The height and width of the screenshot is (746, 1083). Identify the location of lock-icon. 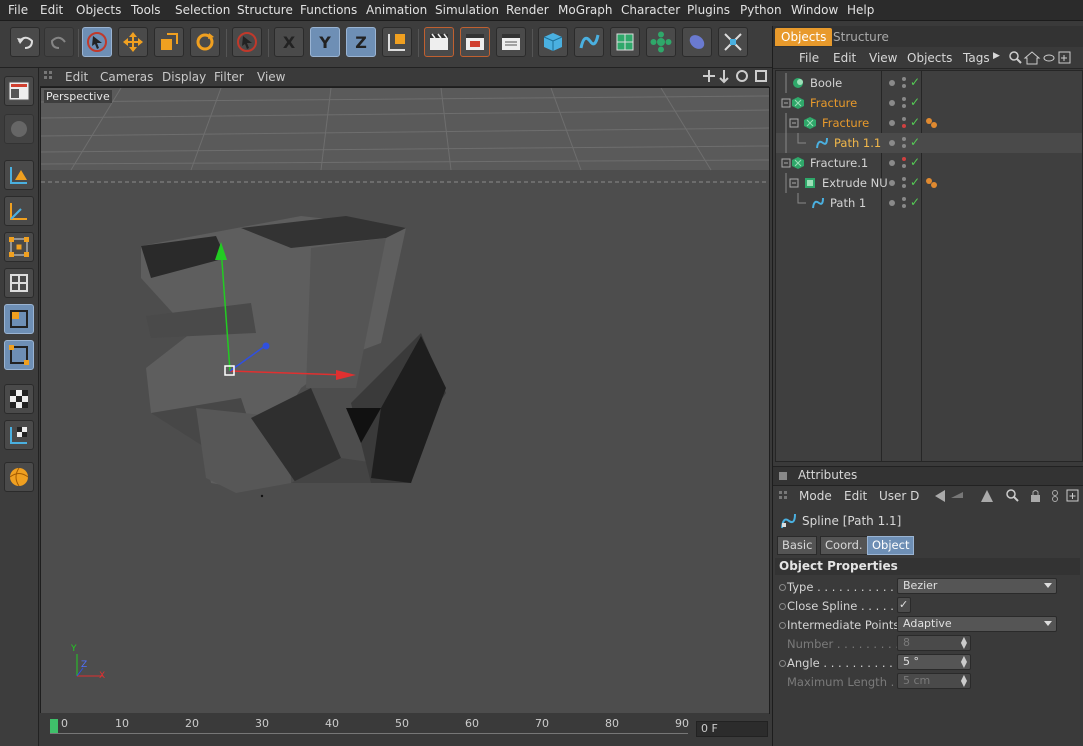
(1035, 496).